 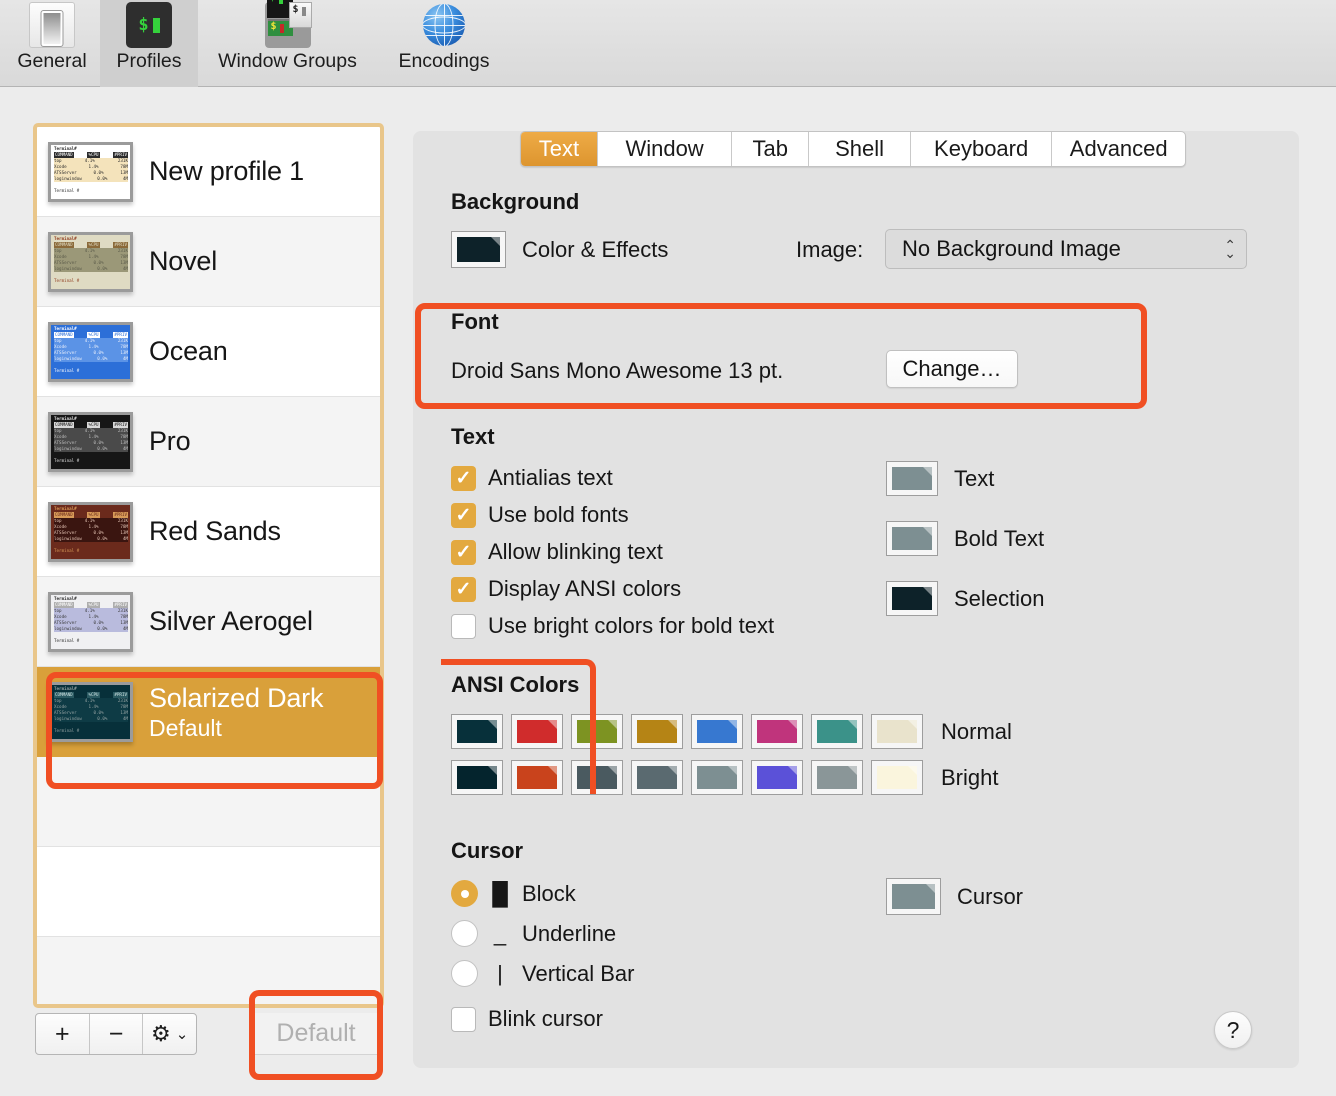 What do you see at coordinates (515, 684) in the screenshot?
I see `ansi-colors-heading: ANSI Colors` at bounding box center [515, 684].